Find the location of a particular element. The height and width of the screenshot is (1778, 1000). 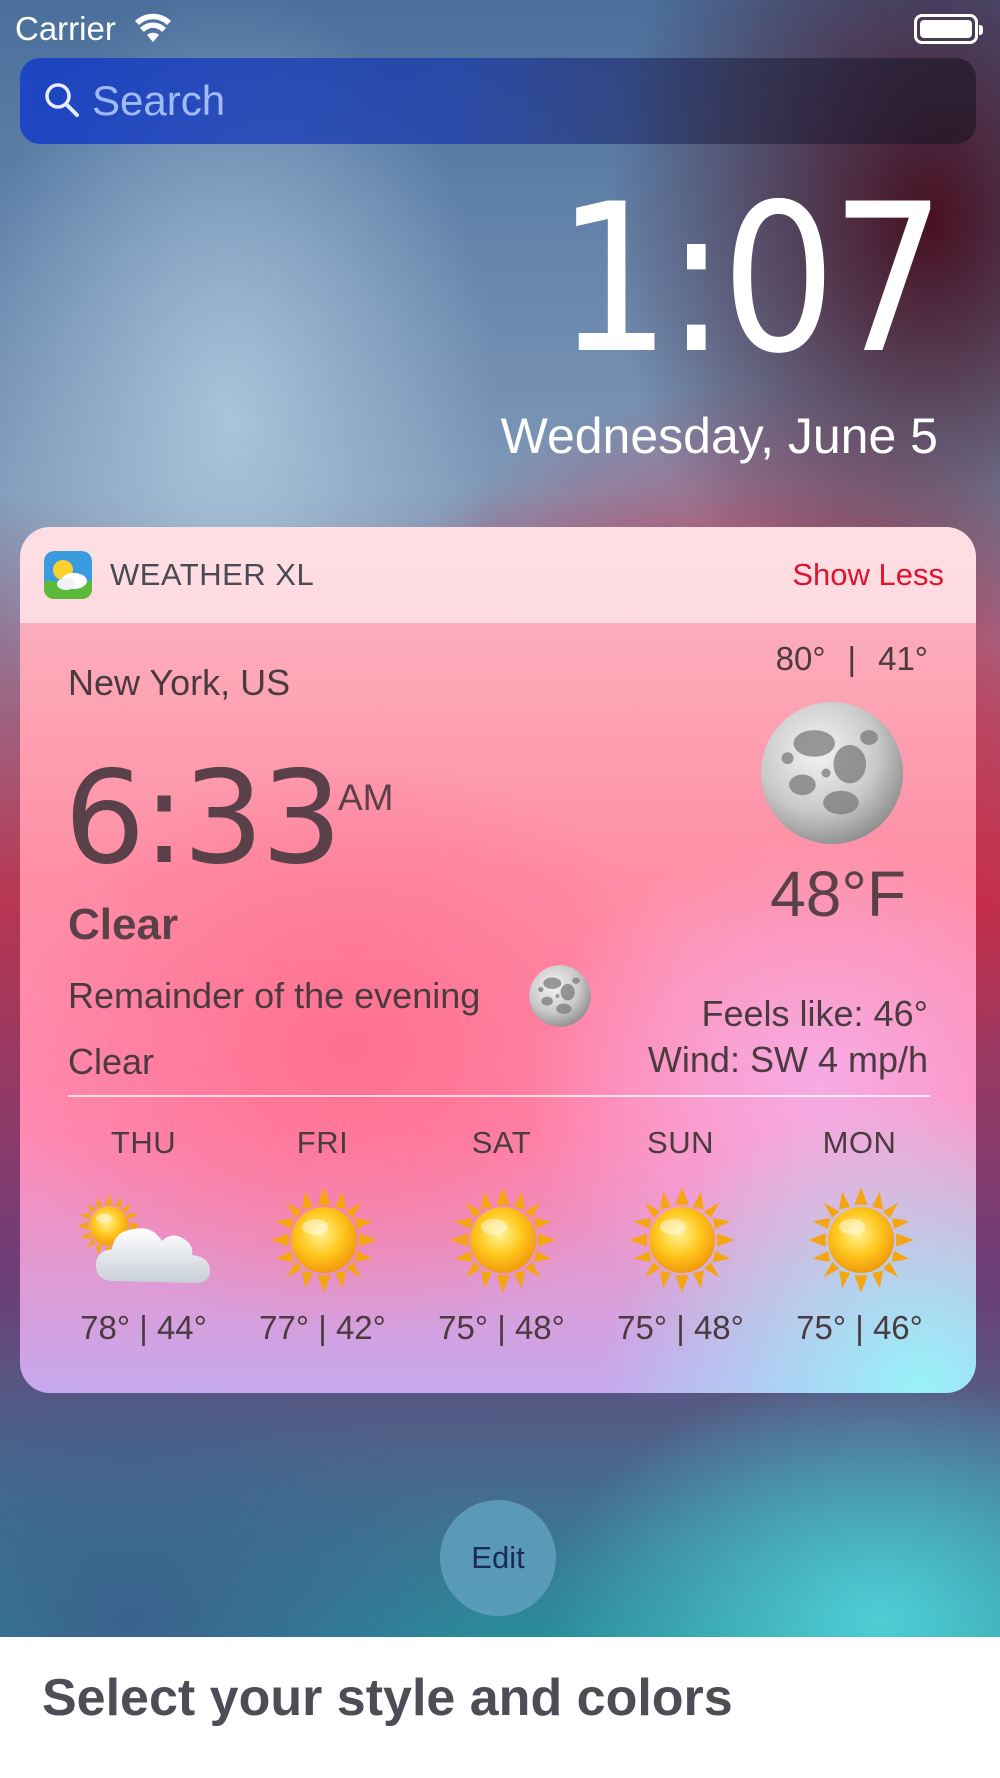

moon-icon is located at coordinates (832, 773).